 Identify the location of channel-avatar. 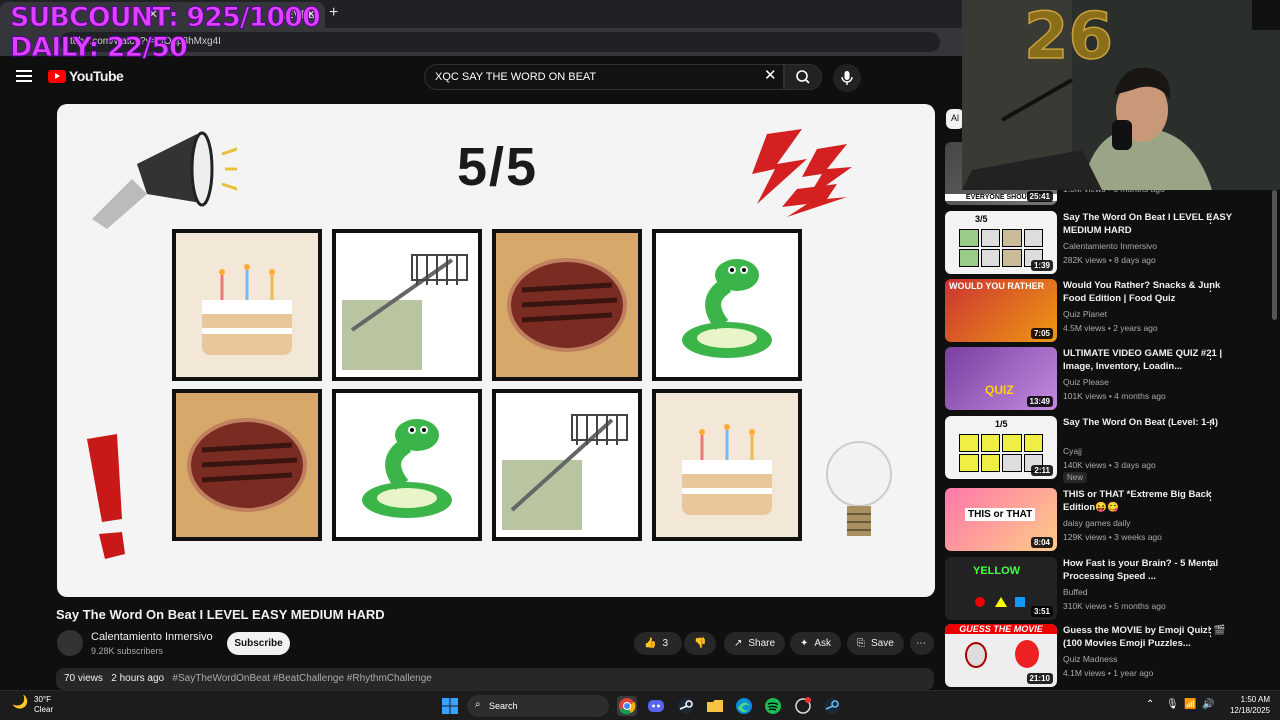
(70, 643).